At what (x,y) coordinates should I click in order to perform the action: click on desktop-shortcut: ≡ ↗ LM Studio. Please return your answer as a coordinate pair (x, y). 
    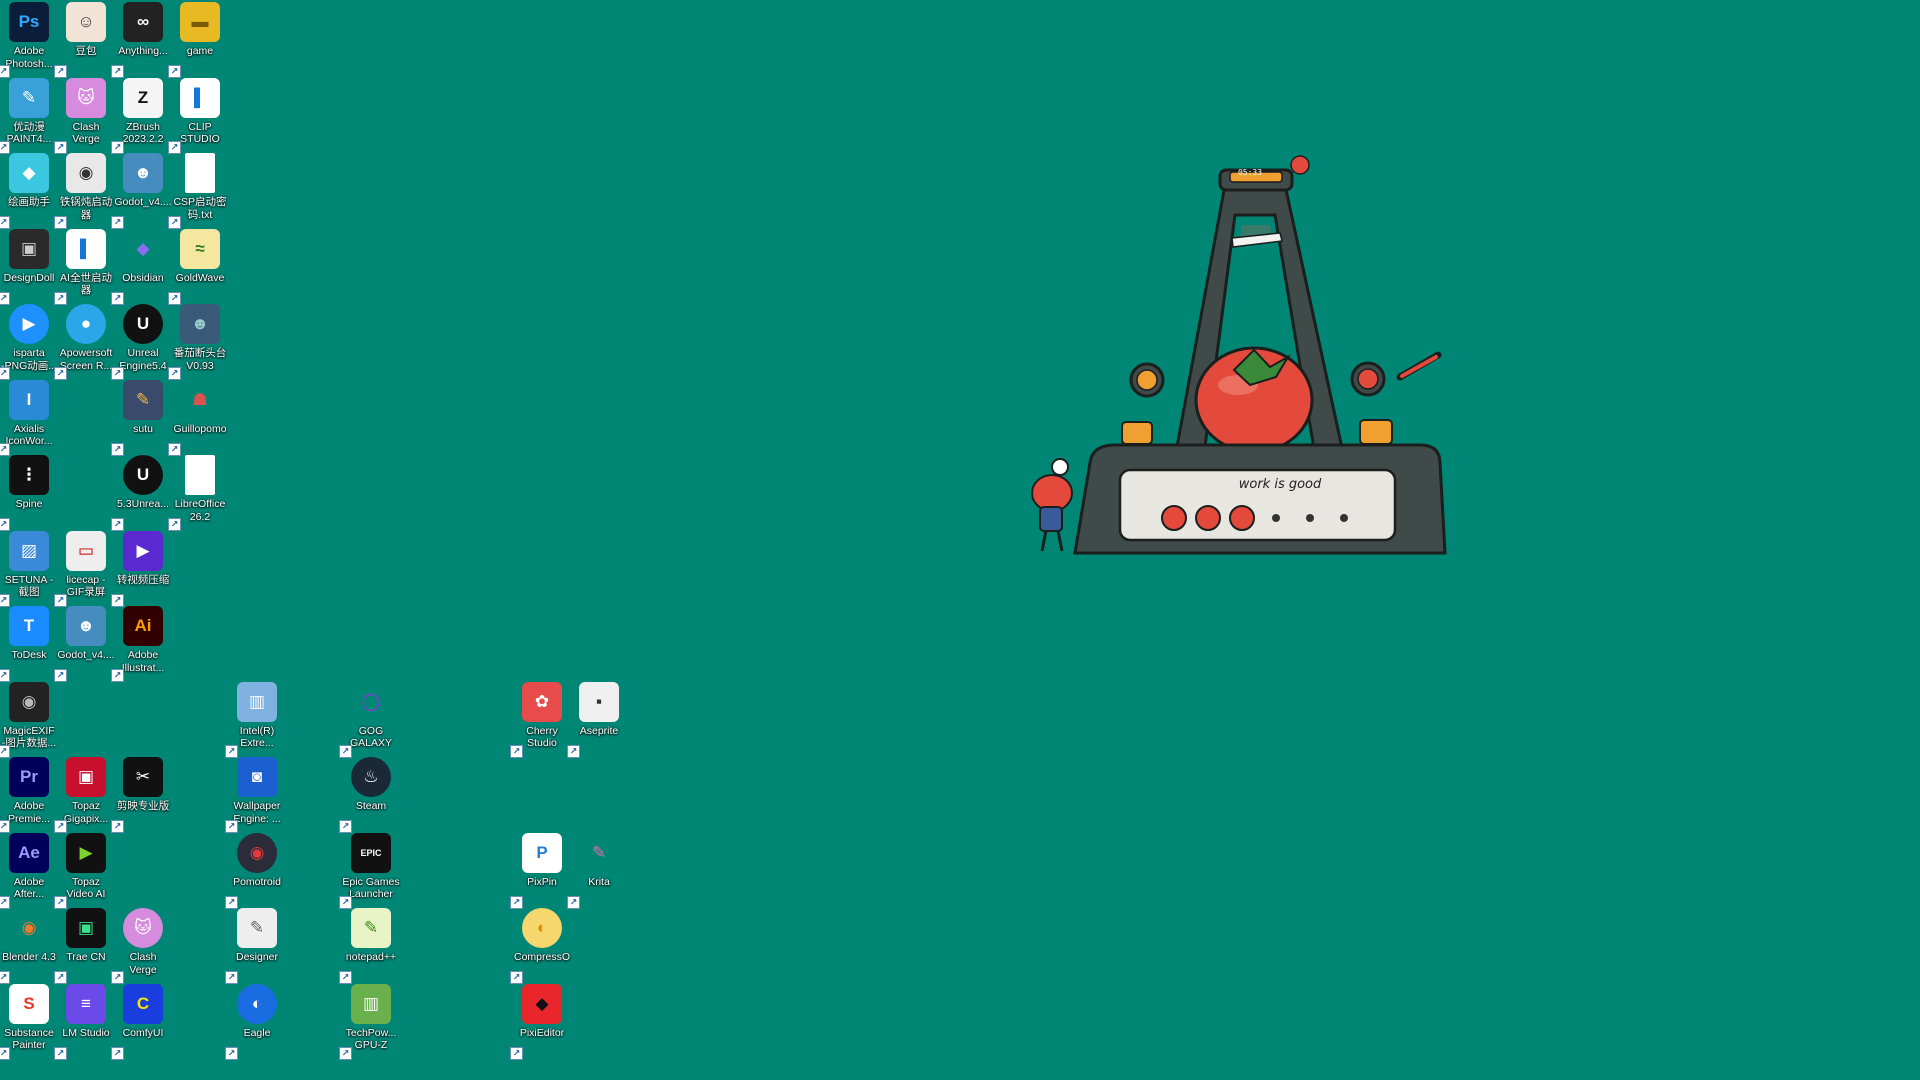
    Looking at the image, I should click on (84, 1021).